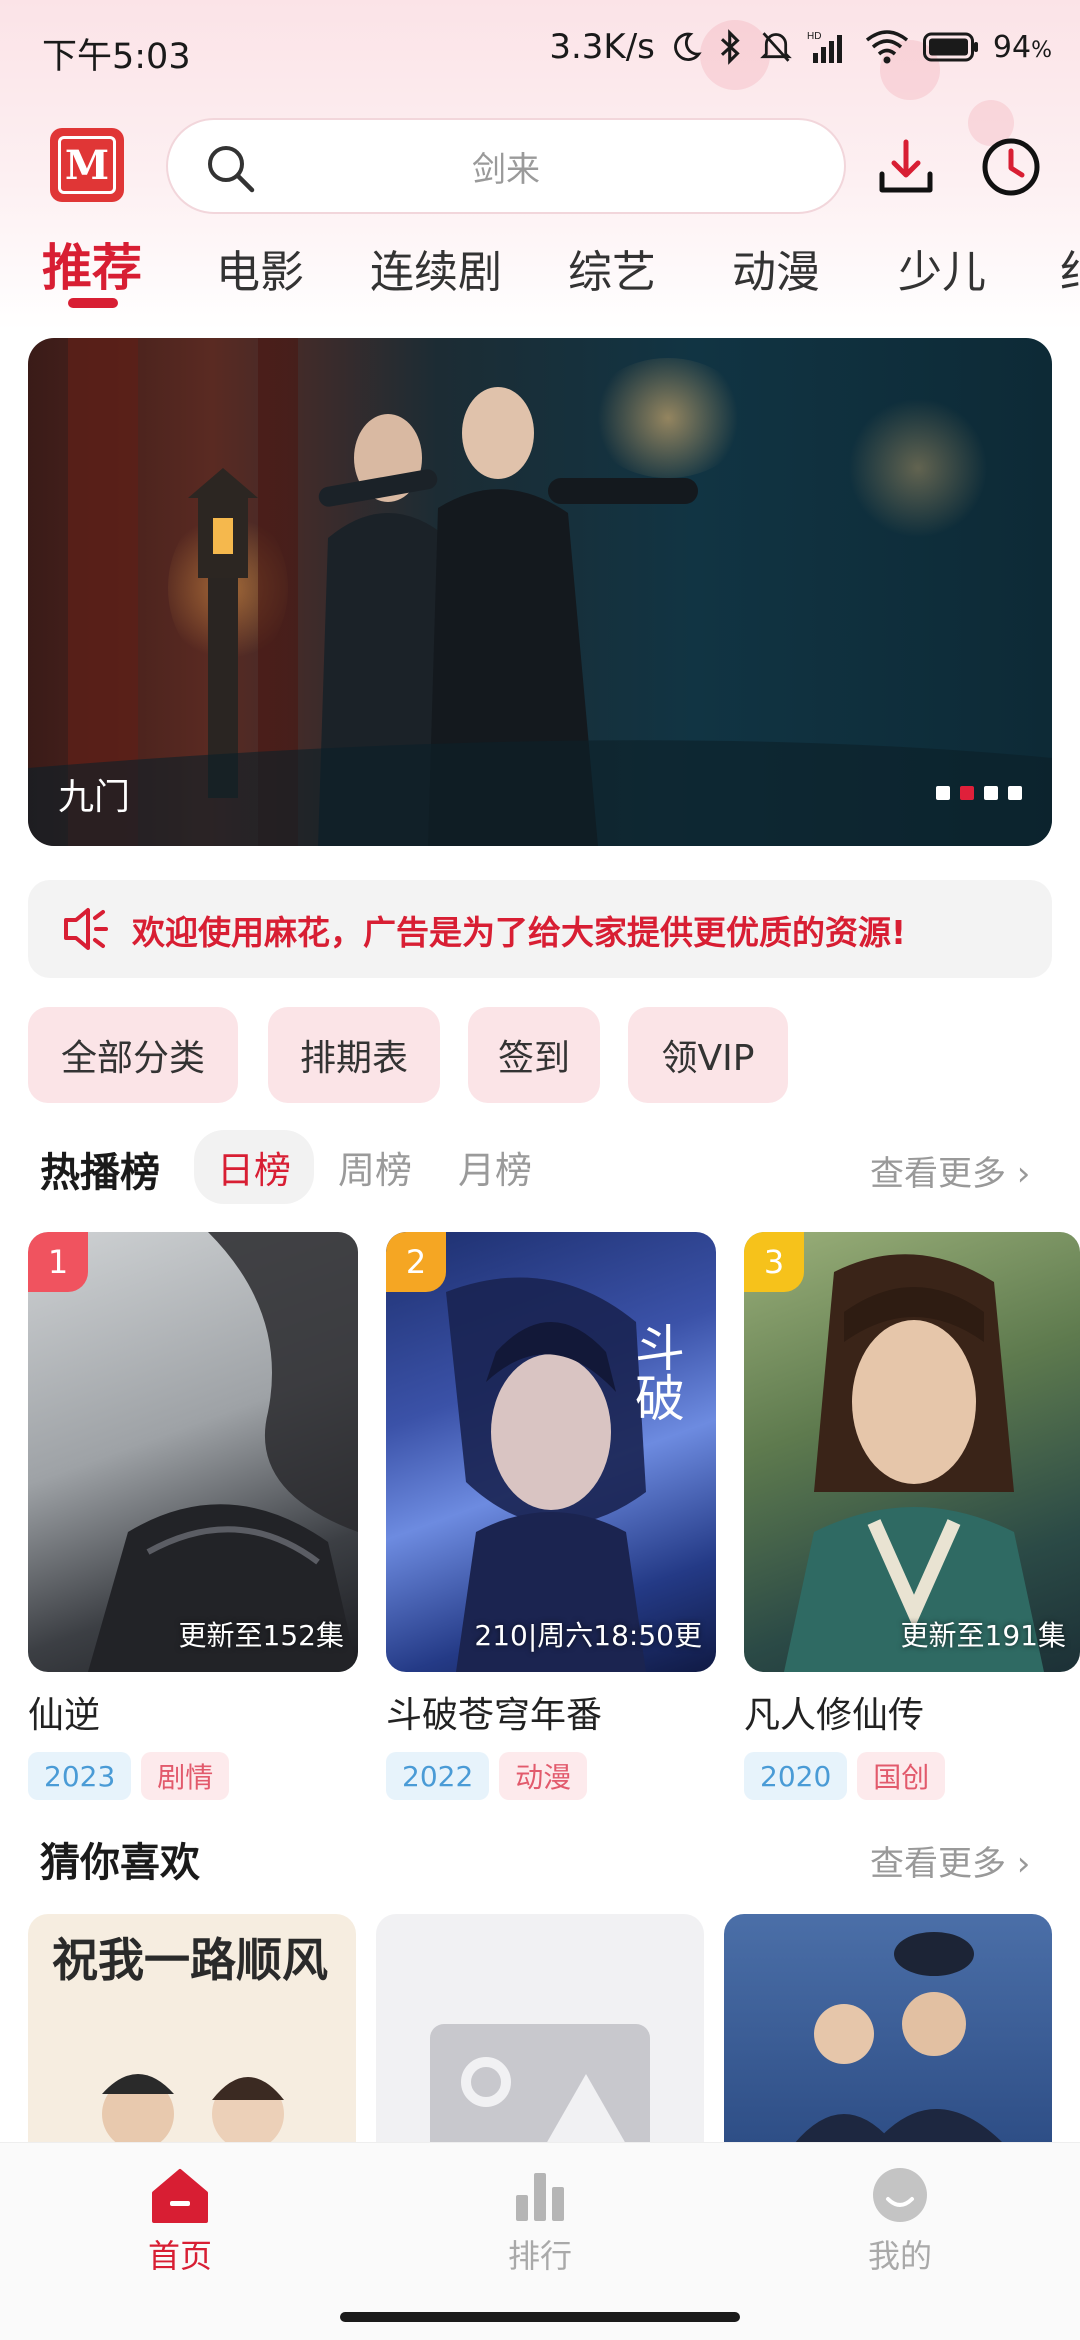 This screenshot has height=2340, width=1080. Describe the element at coordinates (656, 1372) in the screenshot. I see `svg-text: 斗破` at that location.